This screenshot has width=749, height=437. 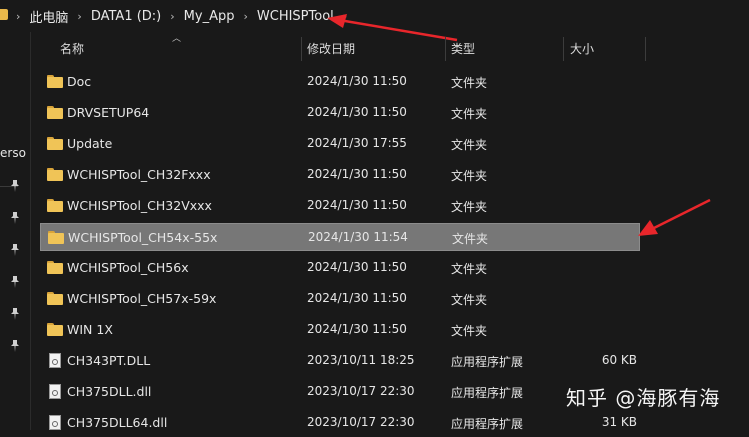 I want to click on navigation-pane: erso, so click(x=15, y=231).